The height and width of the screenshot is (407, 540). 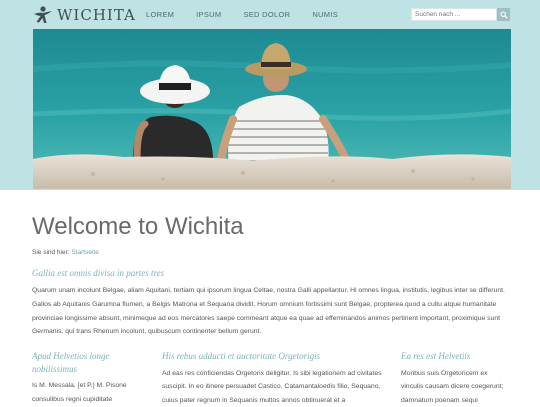 I want to click on nav-item-lorem: LOREM, so click(x=160, y=14).